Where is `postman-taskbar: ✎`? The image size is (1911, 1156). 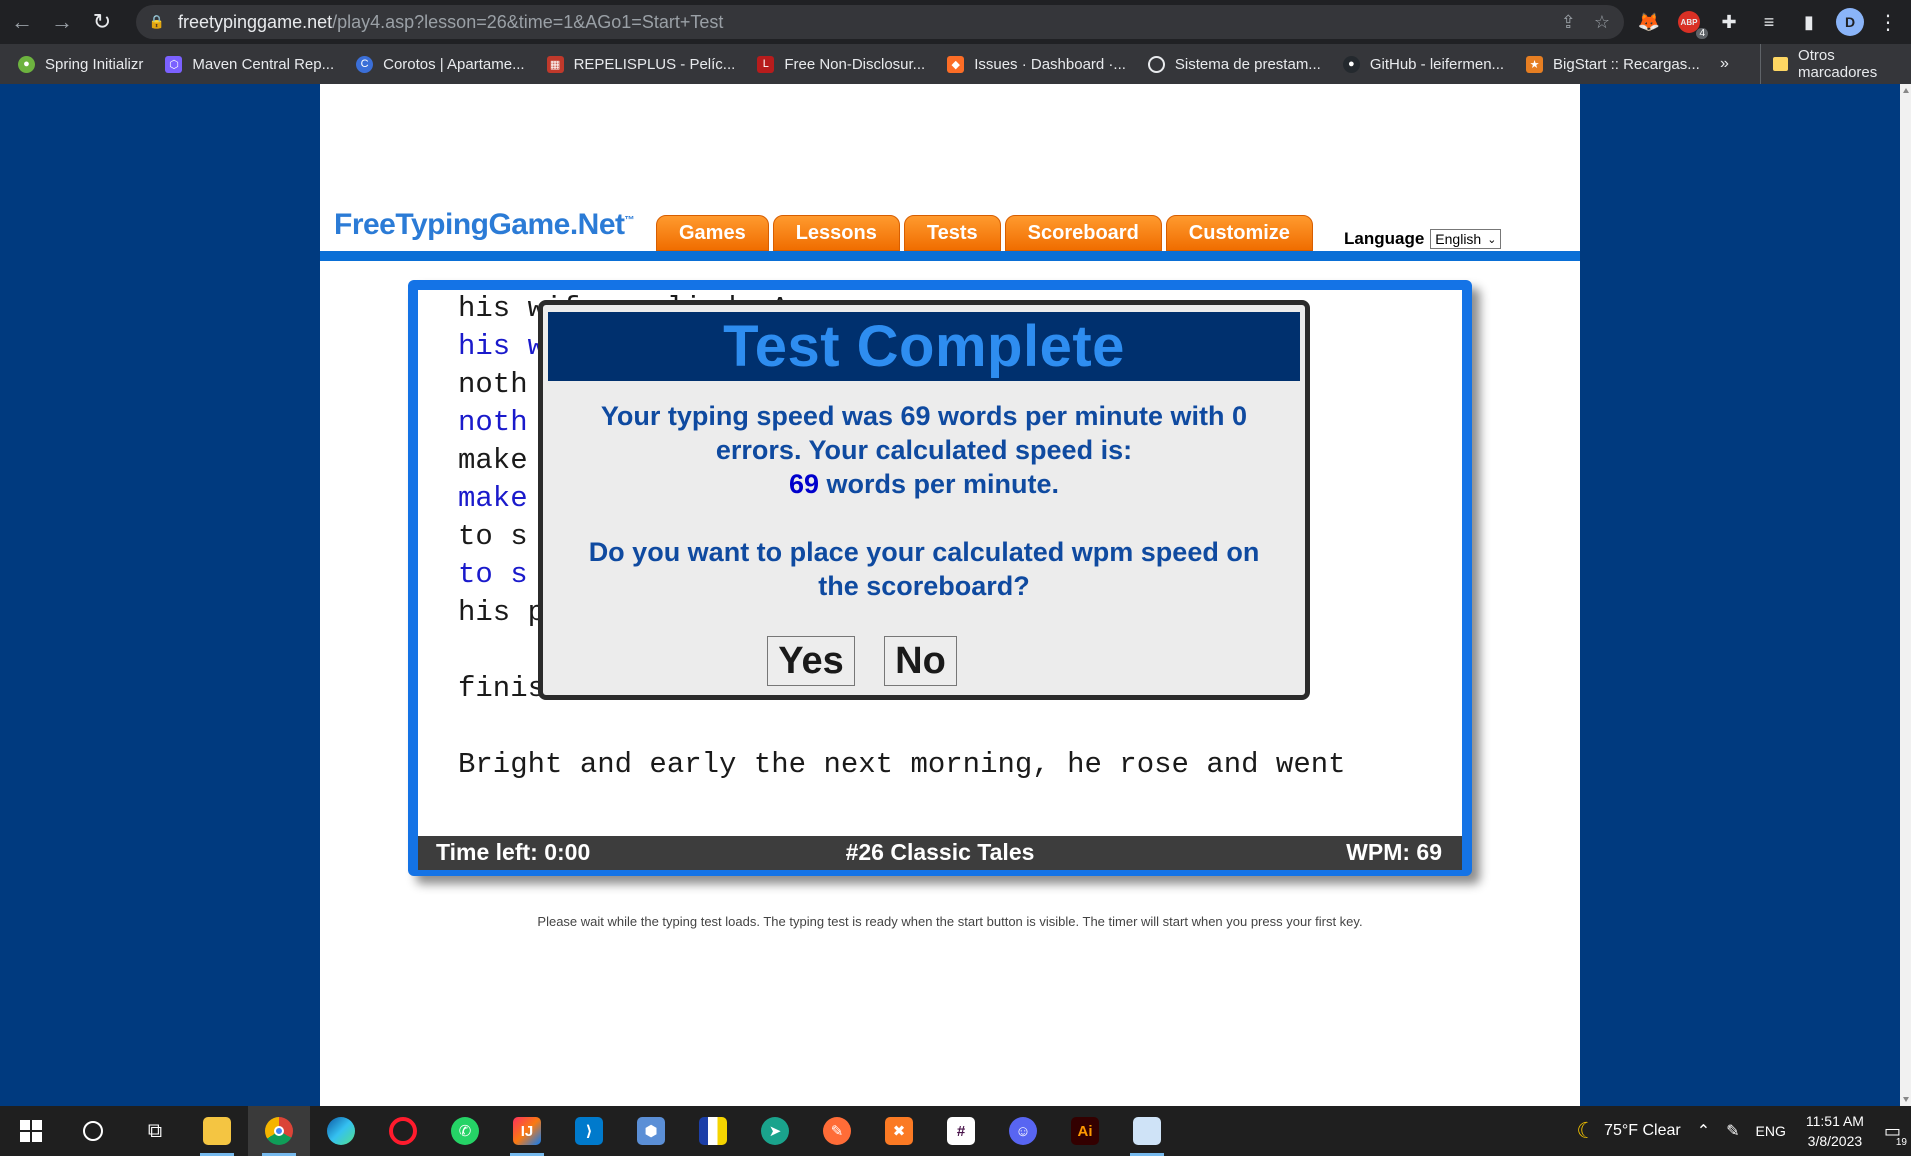 postman-taskbar: ✎ is located at coordinates (837, 1131).